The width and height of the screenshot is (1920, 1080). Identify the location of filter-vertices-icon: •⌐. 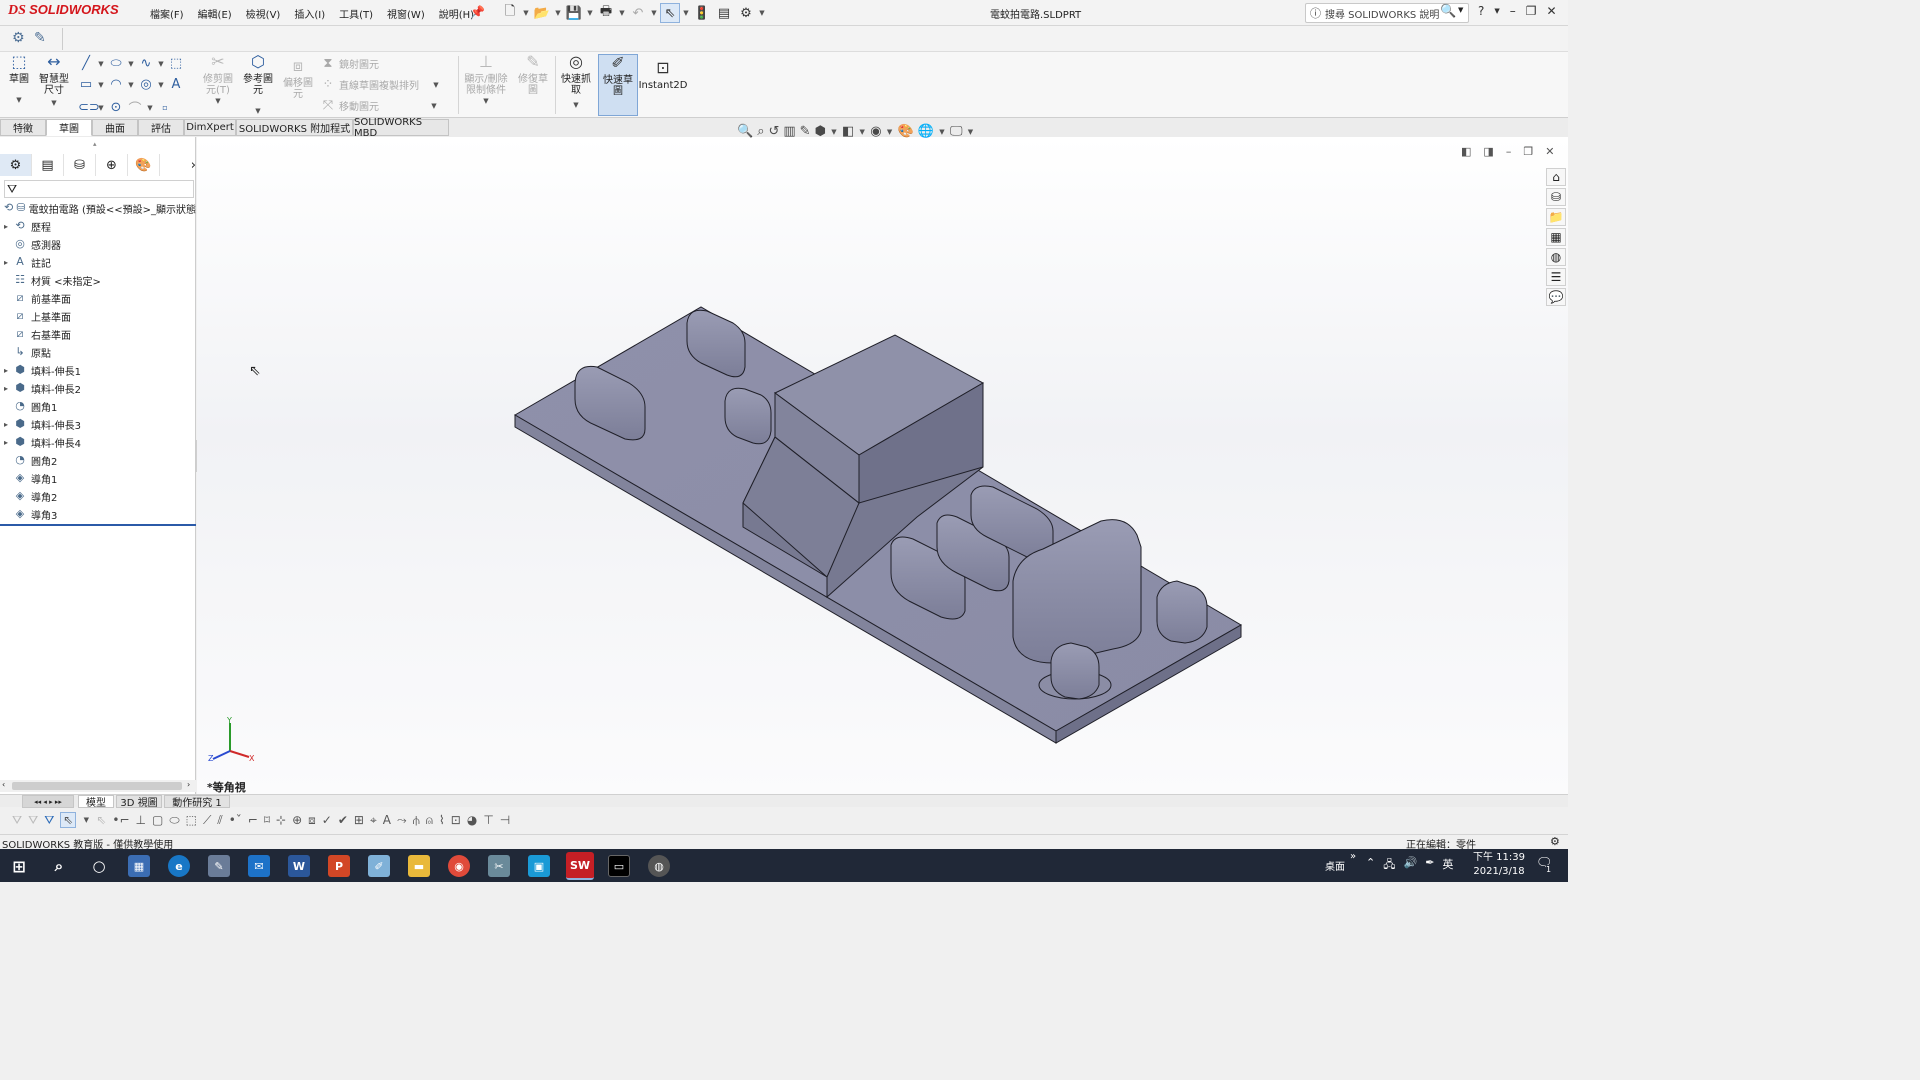
(120, 820).